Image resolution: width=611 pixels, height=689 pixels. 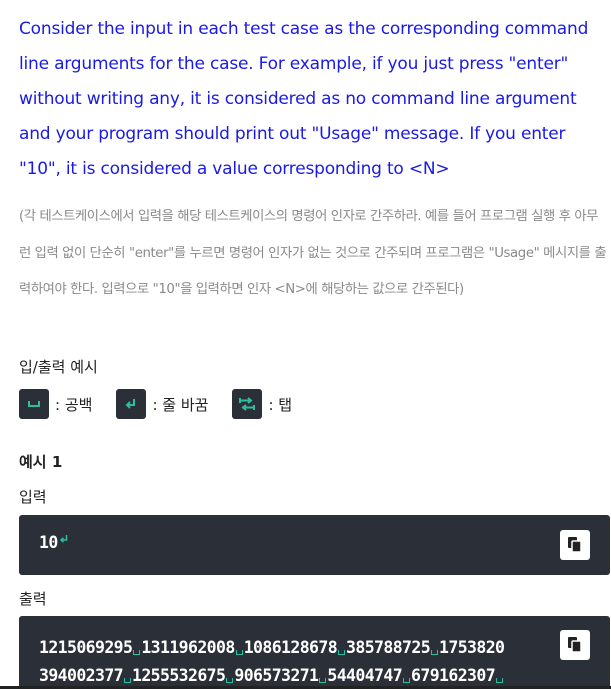 What do you see at coordinates (472, 647) in the screenshot?
I see `output-number: 1753820` at bounding box center [472, 647].